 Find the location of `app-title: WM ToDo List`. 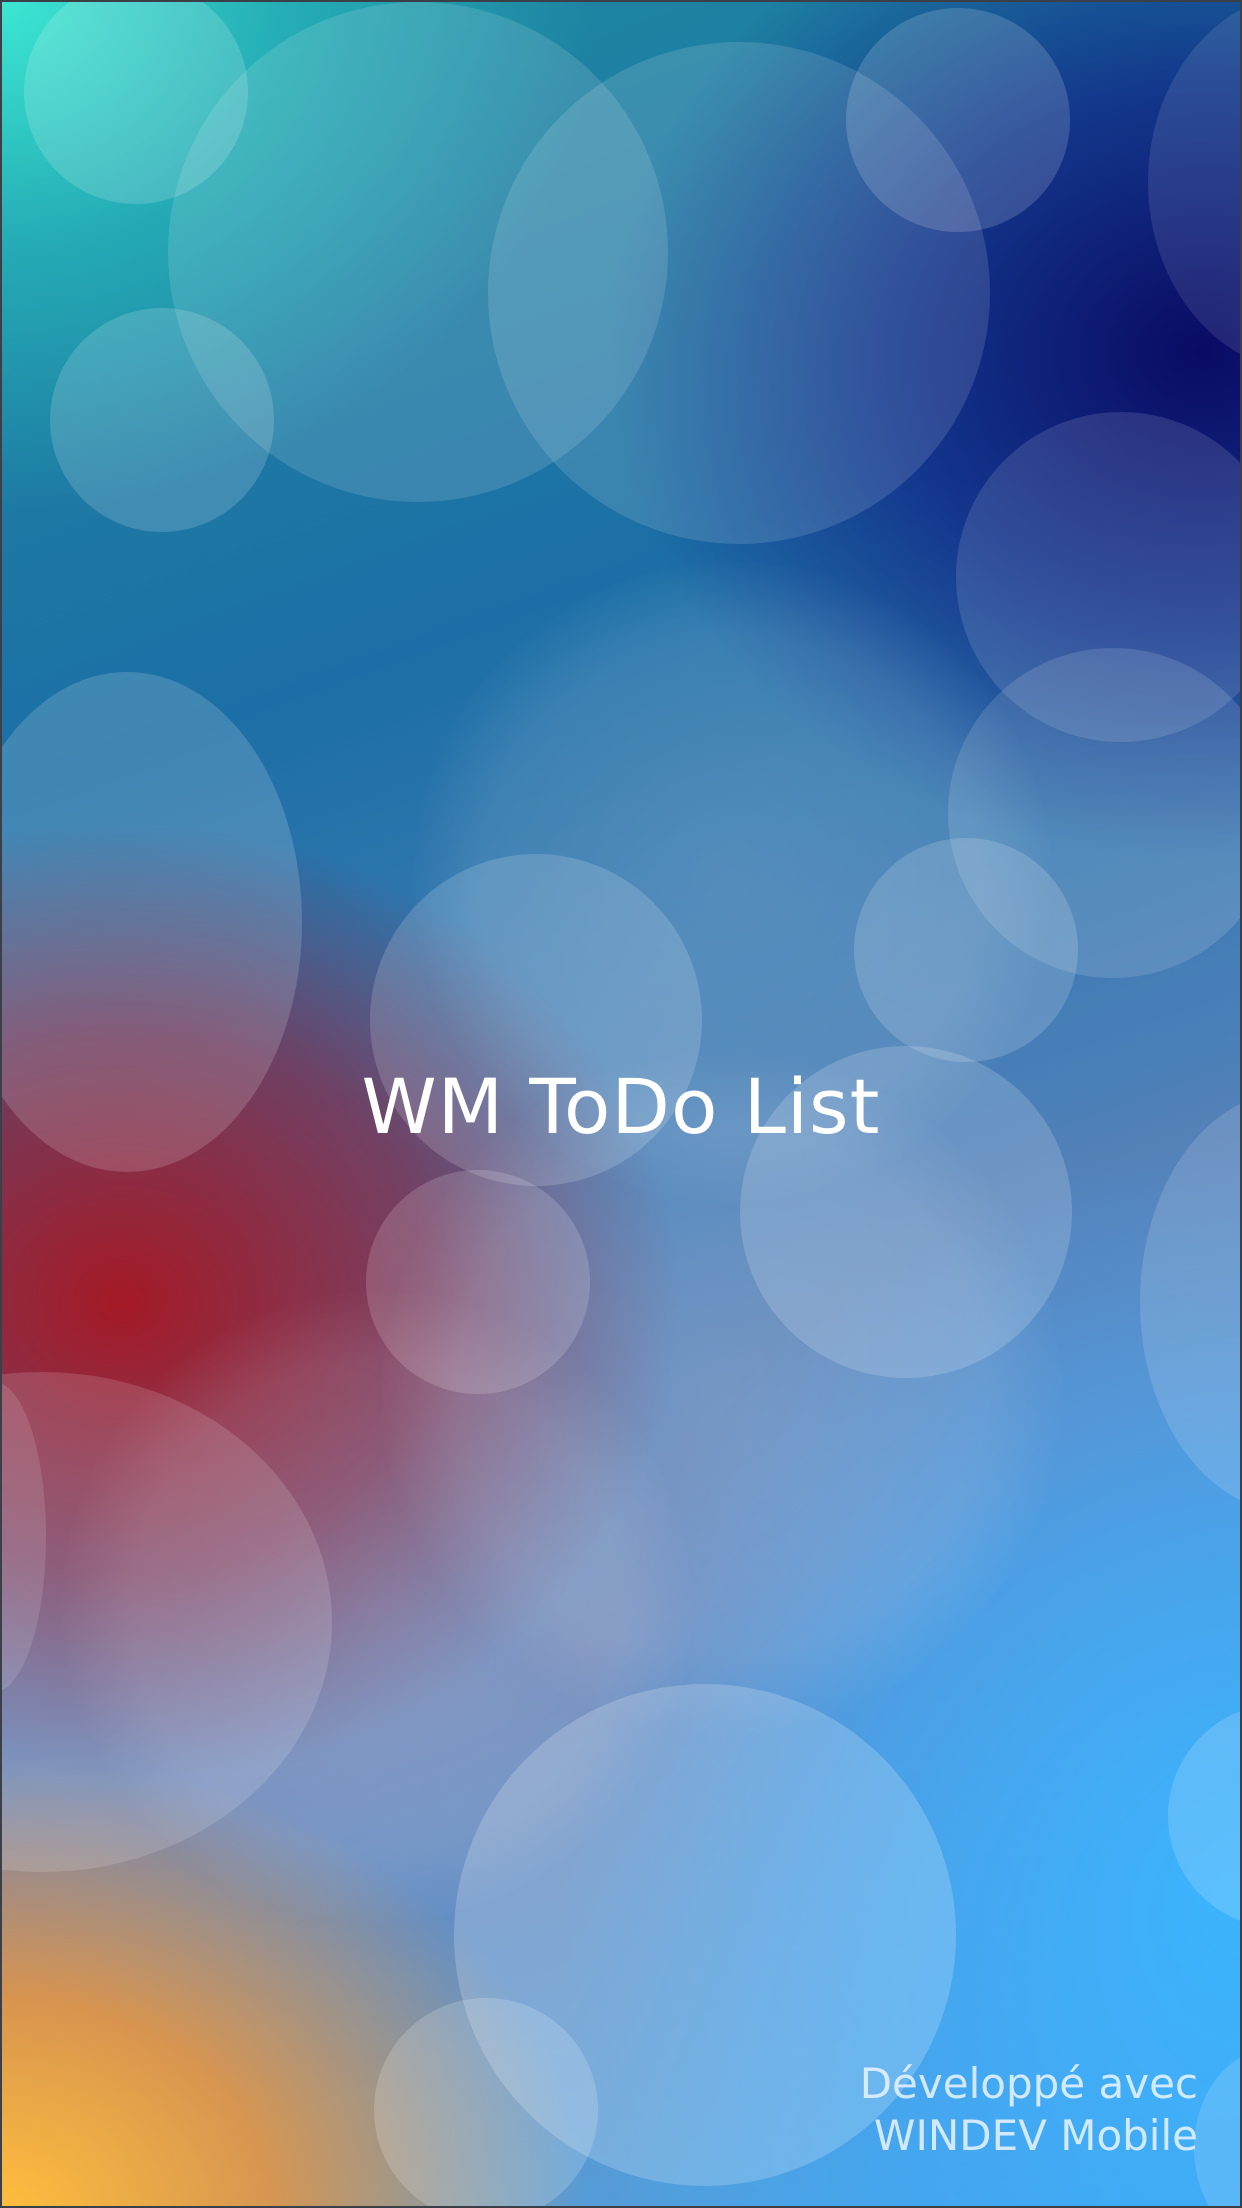

app-title: WM ToDo List is located at coordinates (621, 1106).